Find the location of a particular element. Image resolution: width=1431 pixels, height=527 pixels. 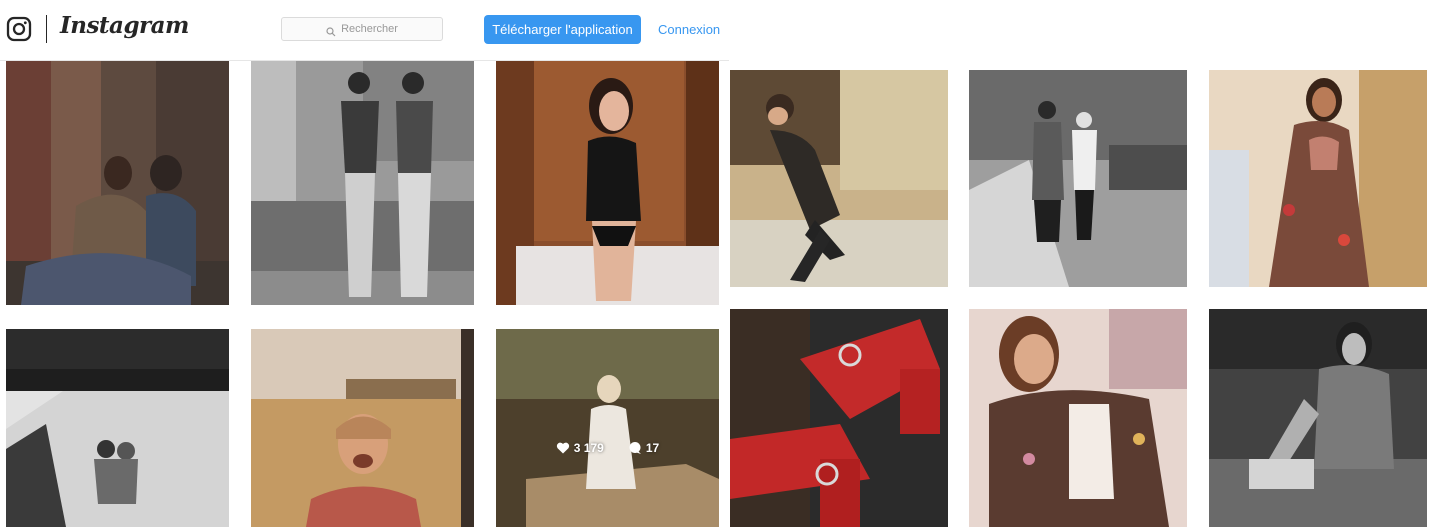

post-tile-man-walking-street is located at coordinates (839, 178).